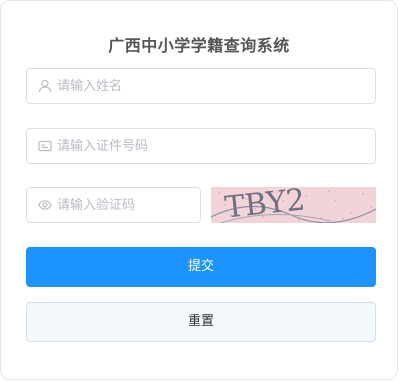 The image size is (400, 382). Describe the element at coordinates (45, 205) in the screenshot. I see `eye-icon` at that location.